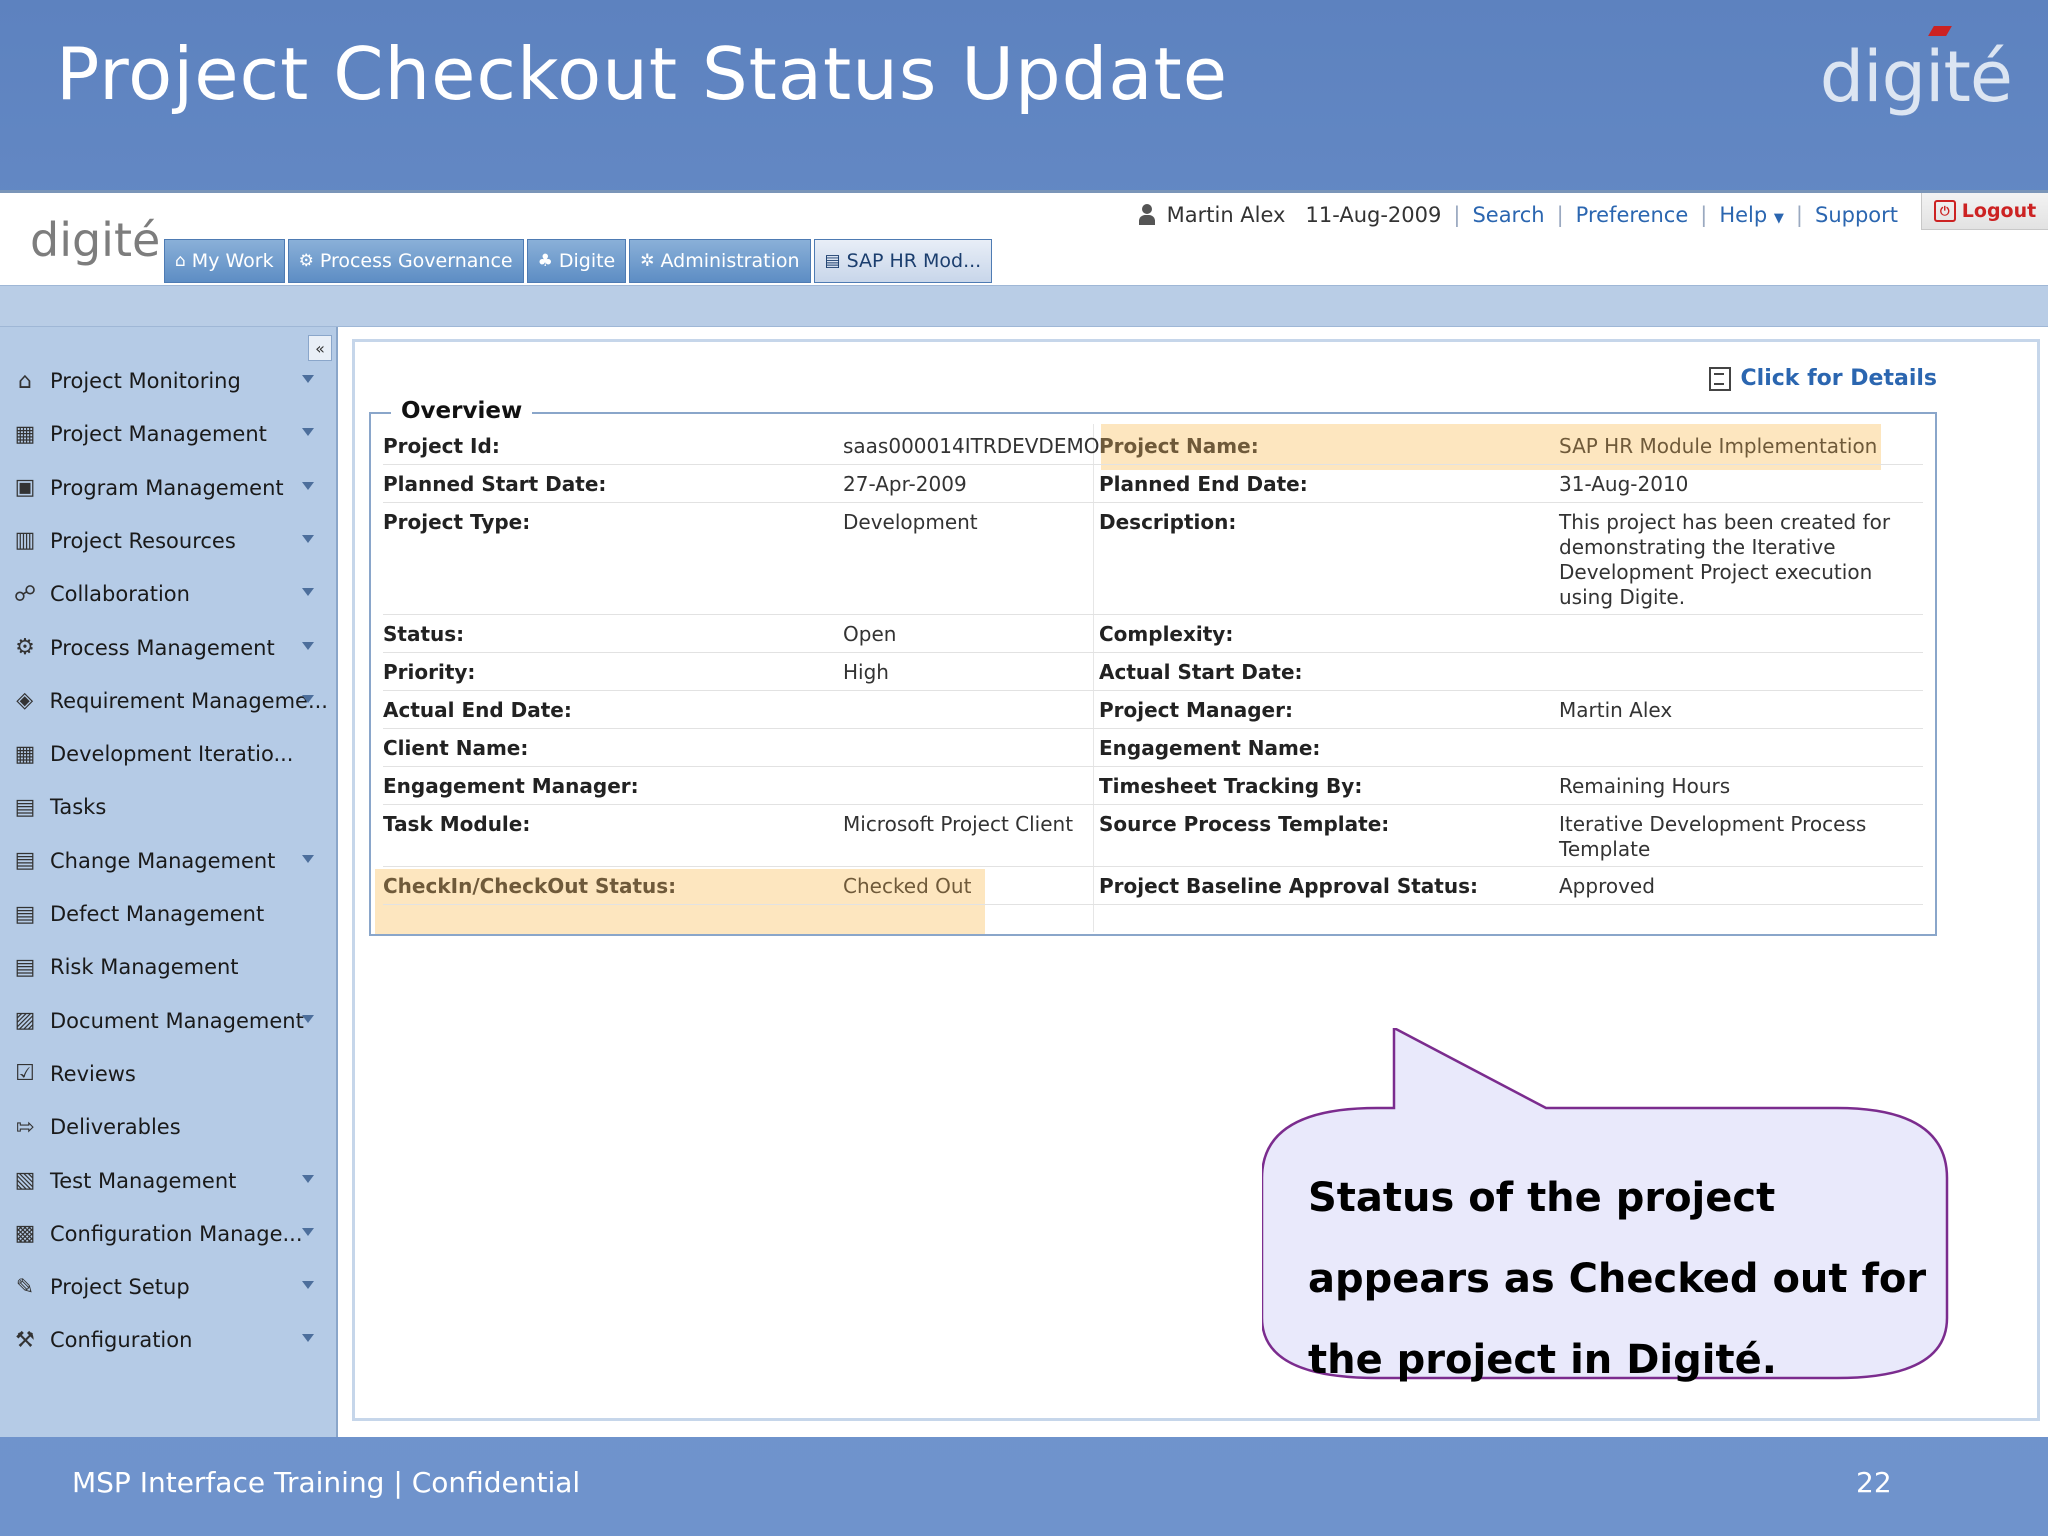  I want to click on field-label: Project Type:, so click(457, 522).